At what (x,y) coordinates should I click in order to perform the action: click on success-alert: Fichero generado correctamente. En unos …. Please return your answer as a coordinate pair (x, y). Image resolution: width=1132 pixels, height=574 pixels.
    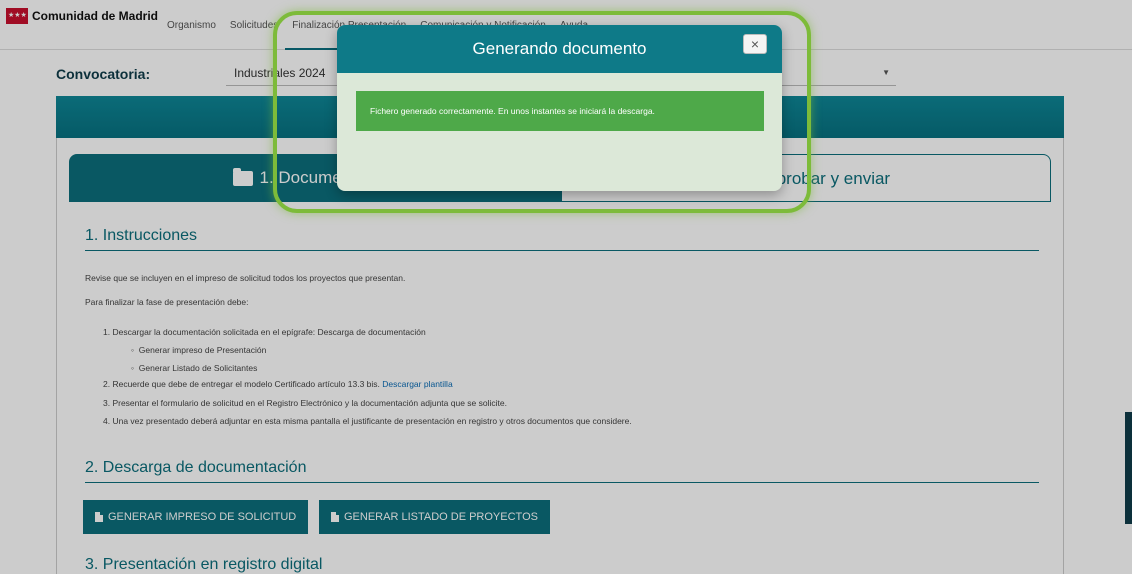
    Looking at the image, I should click on (560, 111).